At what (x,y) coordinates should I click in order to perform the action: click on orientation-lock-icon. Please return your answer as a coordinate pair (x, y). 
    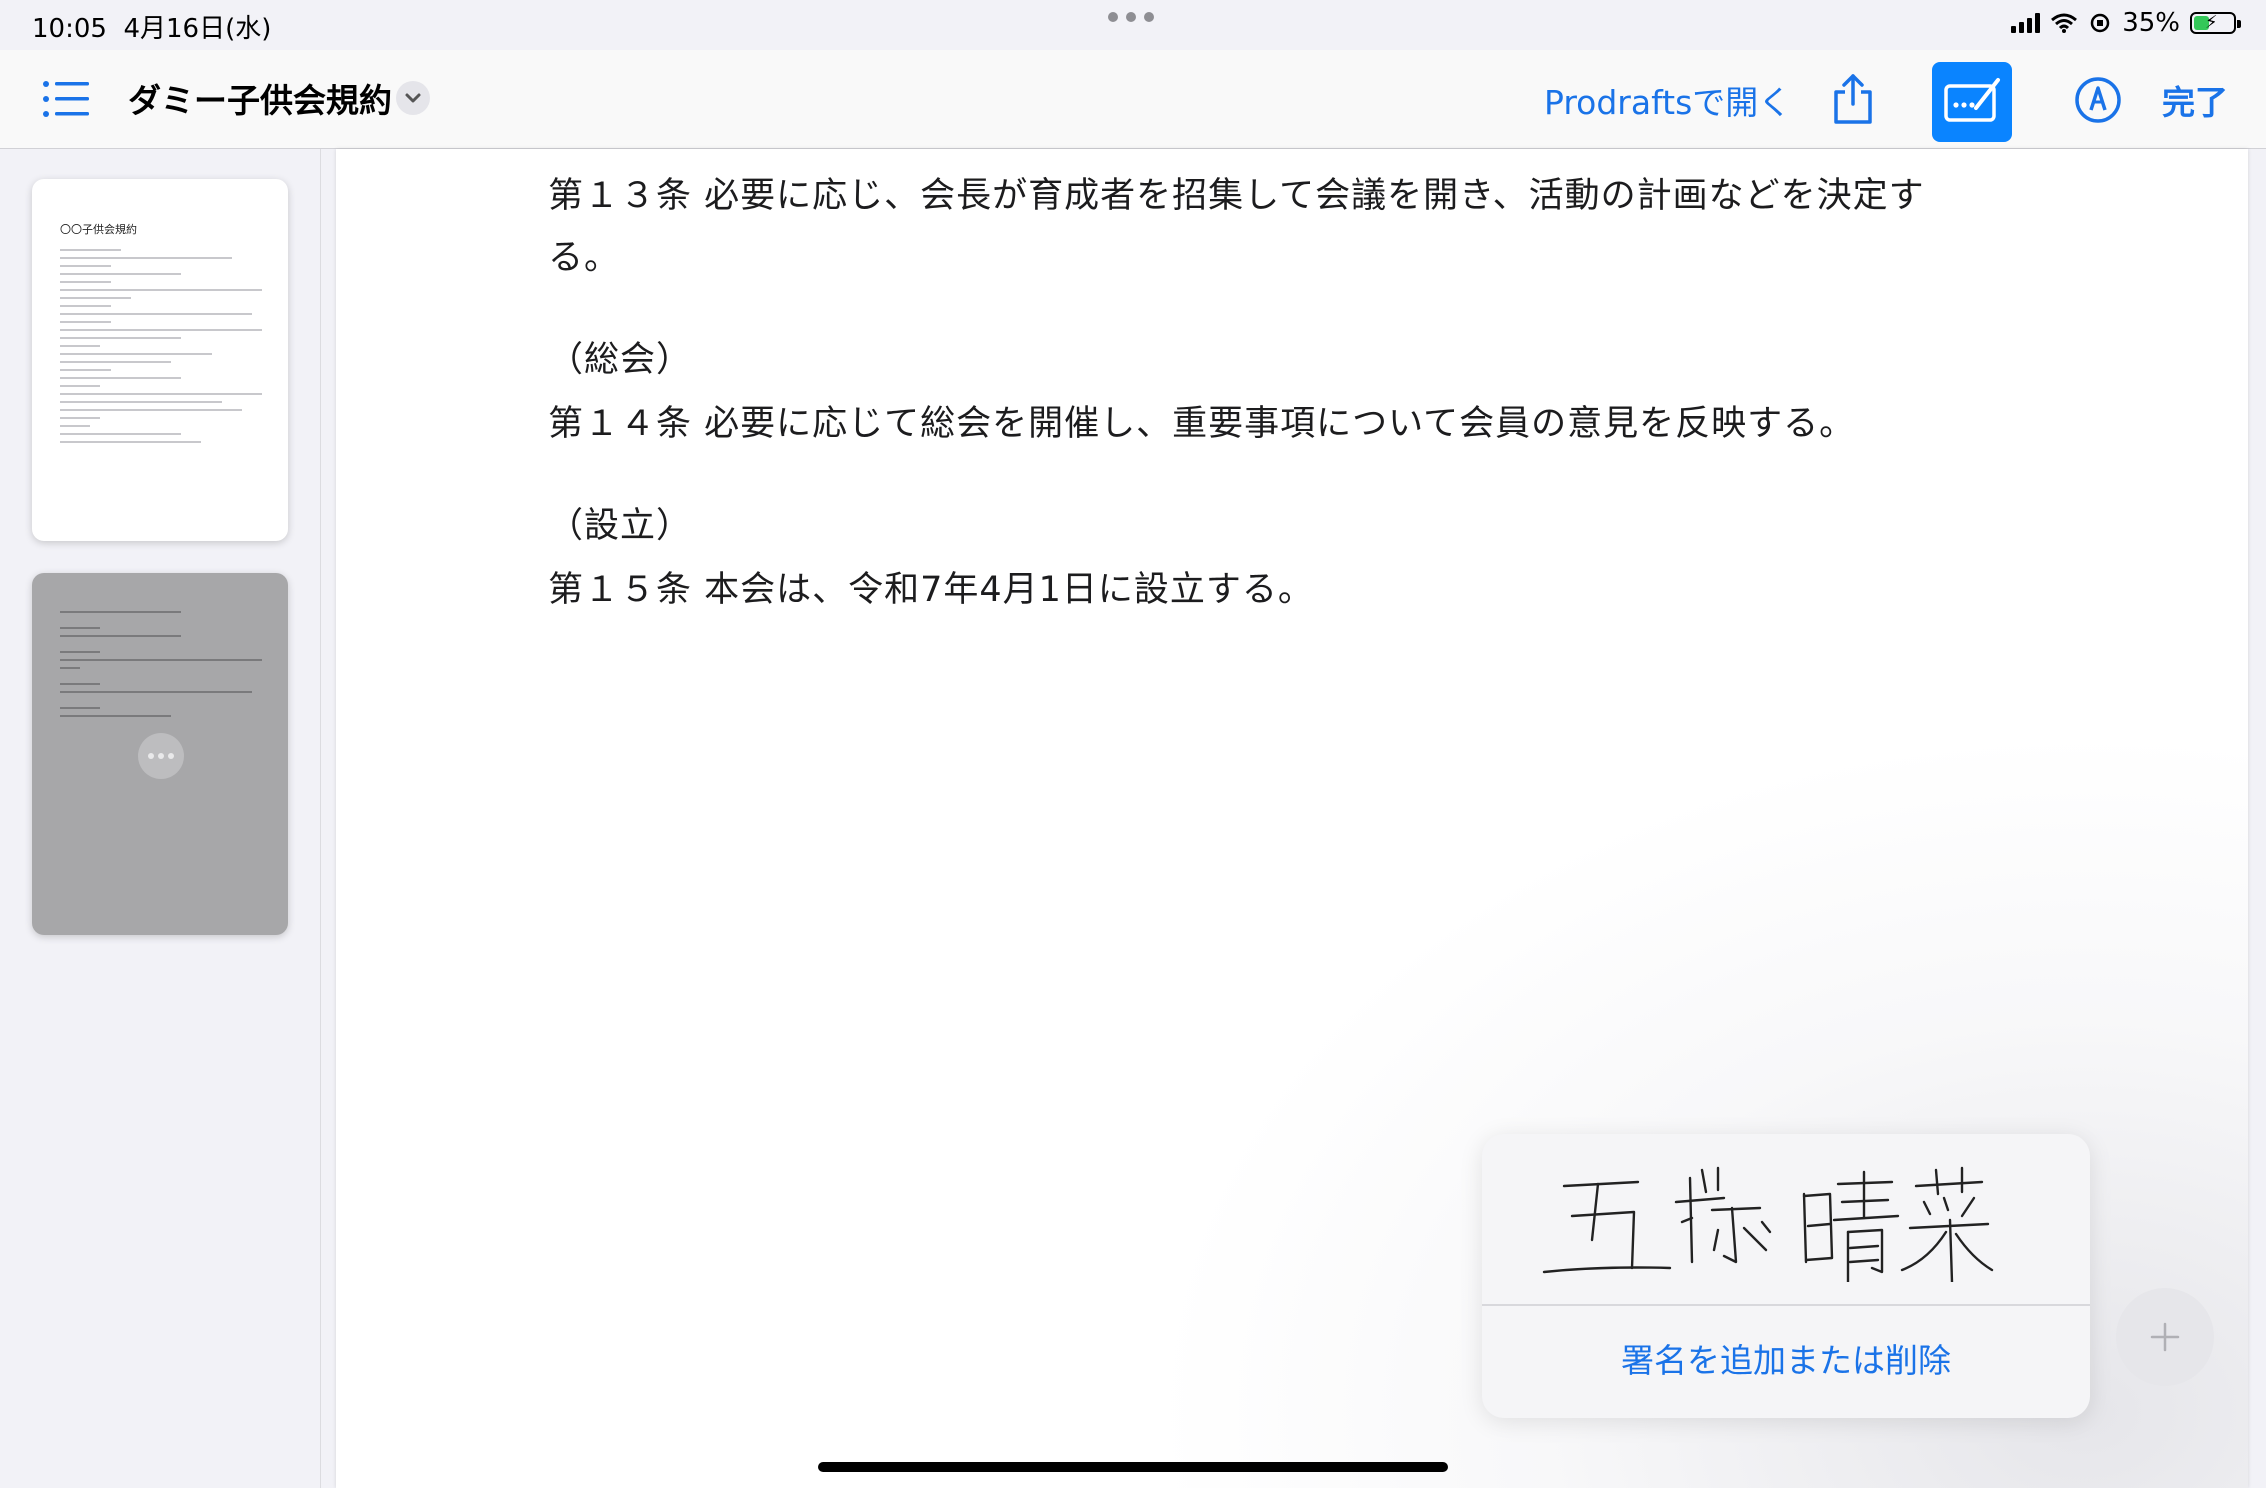
    Looking at the image, I should click on (2100, 23).